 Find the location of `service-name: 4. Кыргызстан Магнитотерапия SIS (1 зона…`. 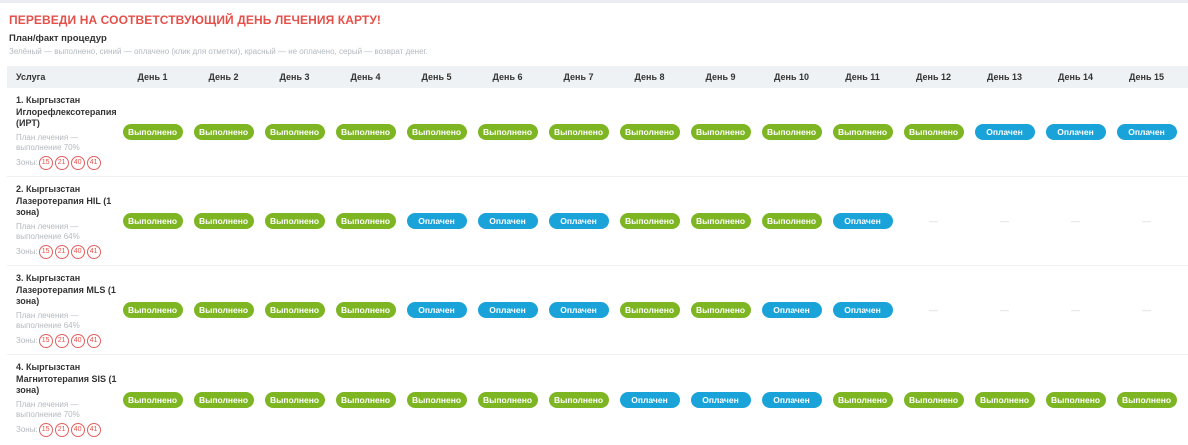

service-name: 4. Кыргызстан Магнитотерапия SIS (1 зона… is located at coordinates (66, 378).